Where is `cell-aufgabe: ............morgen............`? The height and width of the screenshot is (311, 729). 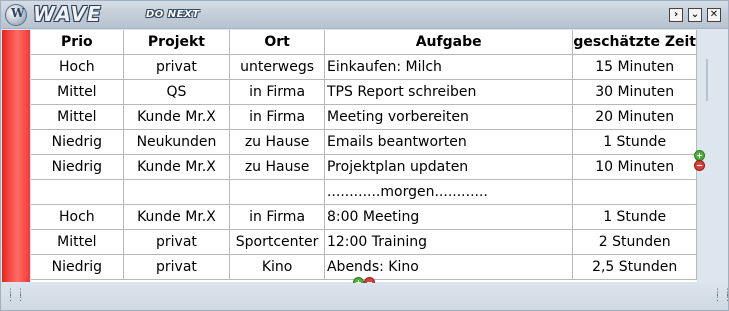 cell-aufgabe: ............morgen............ is located at coordinates (448, 192).